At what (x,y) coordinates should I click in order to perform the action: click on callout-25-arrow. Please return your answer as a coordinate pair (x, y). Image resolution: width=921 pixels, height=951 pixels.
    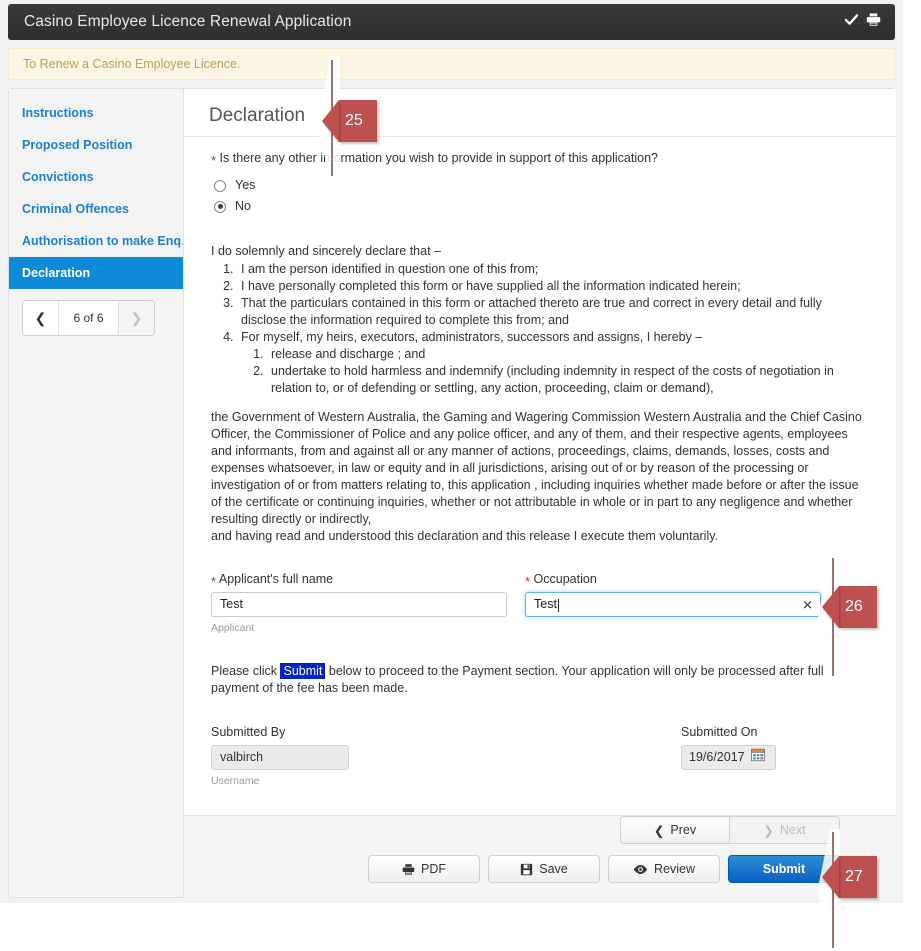
    Looking at the image, I should click on (330, 121).